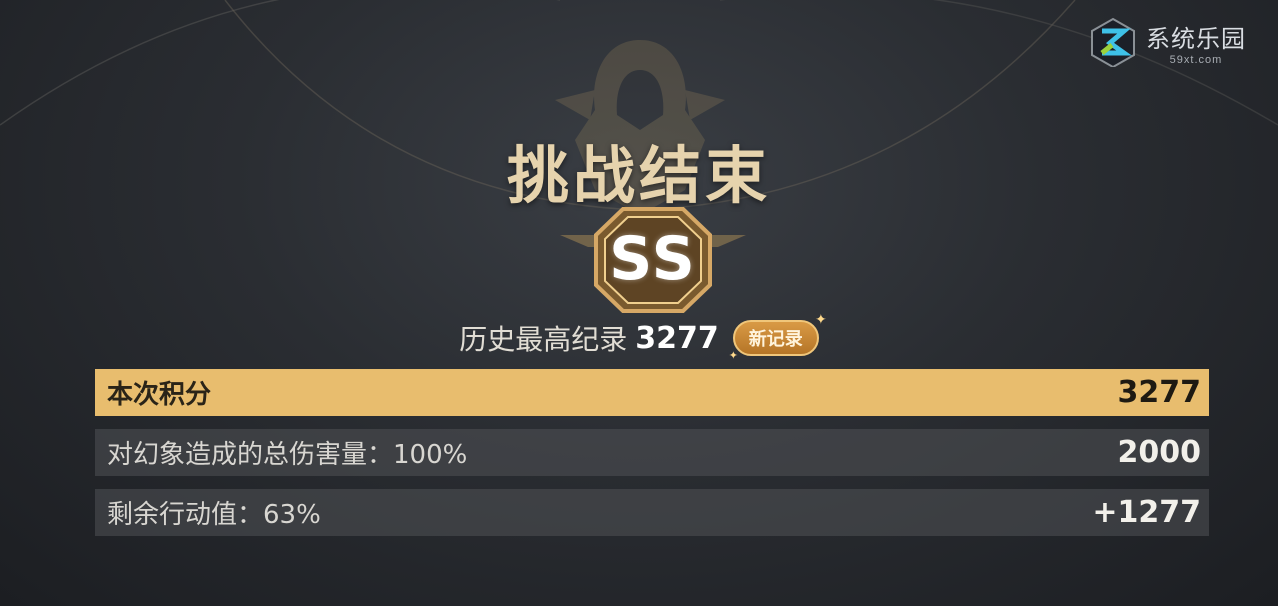 Image resolution: width=1278 pixels, height=606 pixels. Describe the element at coordinates (1196, 59) in the screenshot. I see `watermark-subtitle: 59xt.com` at that location.